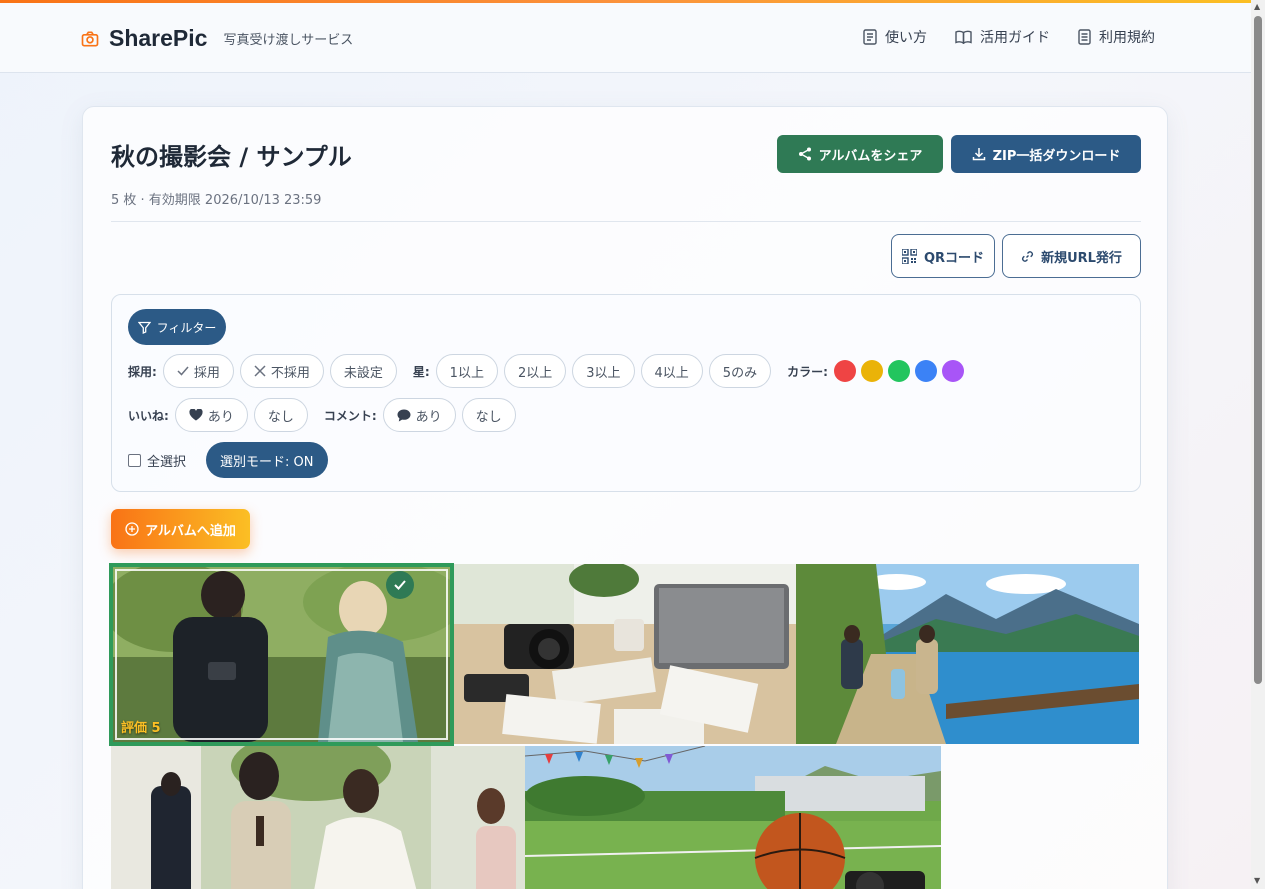 The height and width of the screenshot is (889, 1265). What do you see at coordinates (148, 415) in the screenshot?
I see `like-label: いいね:` at bounding box center [148, 415].